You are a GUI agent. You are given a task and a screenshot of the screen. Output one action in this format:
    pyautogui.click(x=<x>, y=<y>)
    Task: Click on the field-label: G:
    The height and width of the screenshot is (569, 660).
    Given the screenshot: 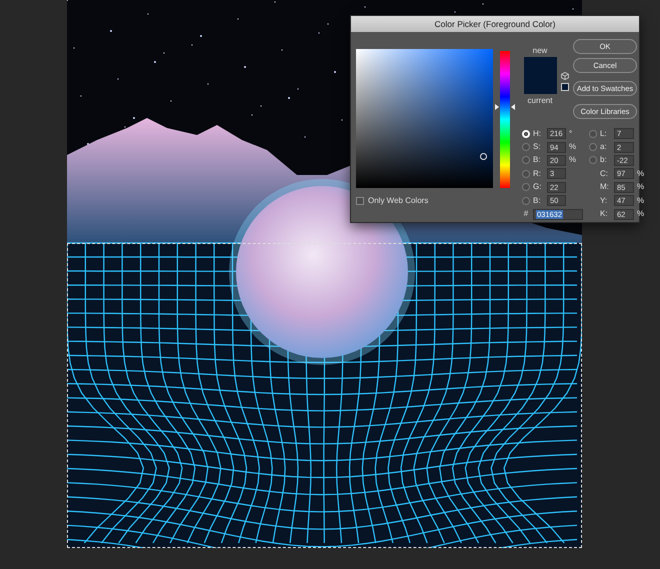 What is the action you would take?
    pyautogui.click(x=537, y=187)
    